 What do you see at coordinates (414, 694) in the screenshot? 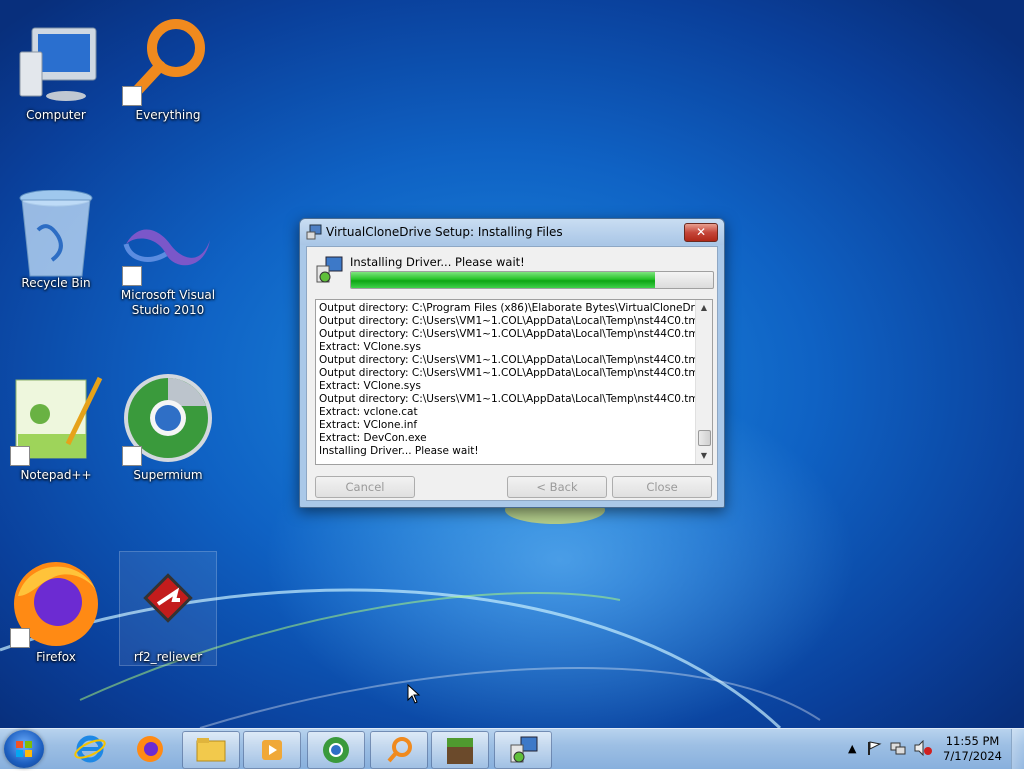
I see `mouse-pointer-icon` at bounding box center [414, 694].